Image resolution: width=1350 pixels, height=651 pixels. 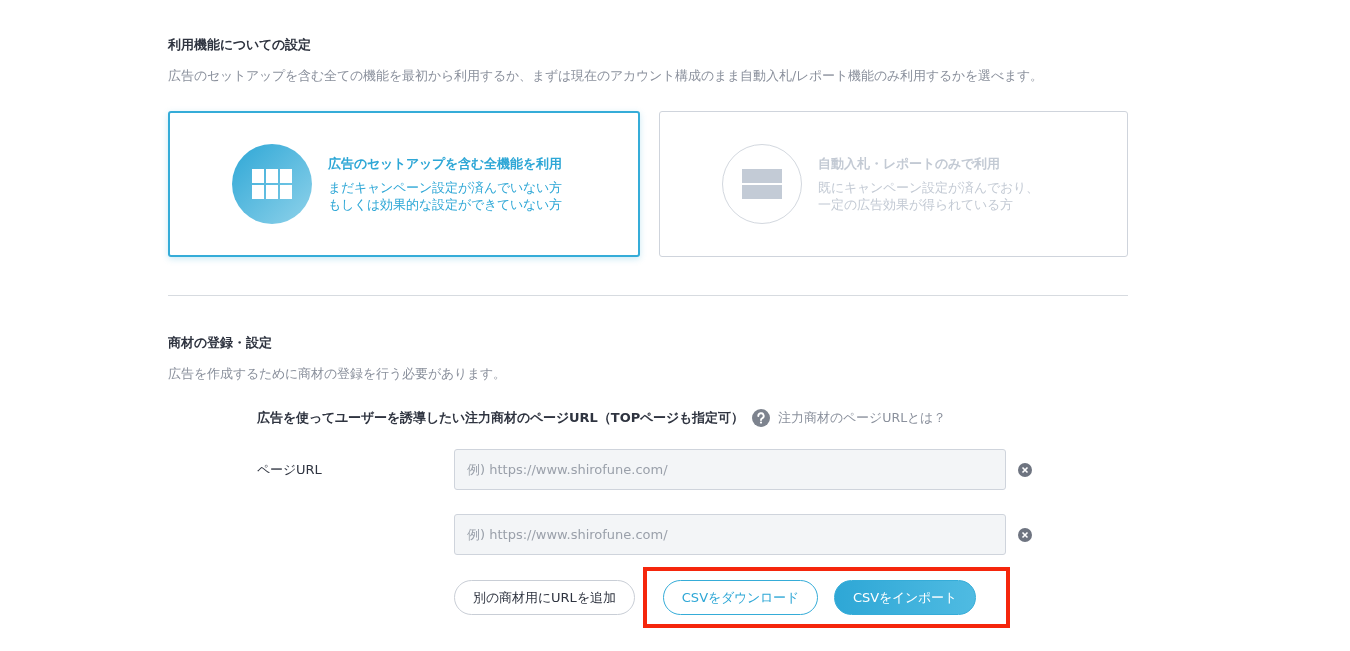 I want to click on option-description: まだキャンペーン設定が済んでいない方 もしくは効果的な設定ができていない方, so click(x=445, y=196).